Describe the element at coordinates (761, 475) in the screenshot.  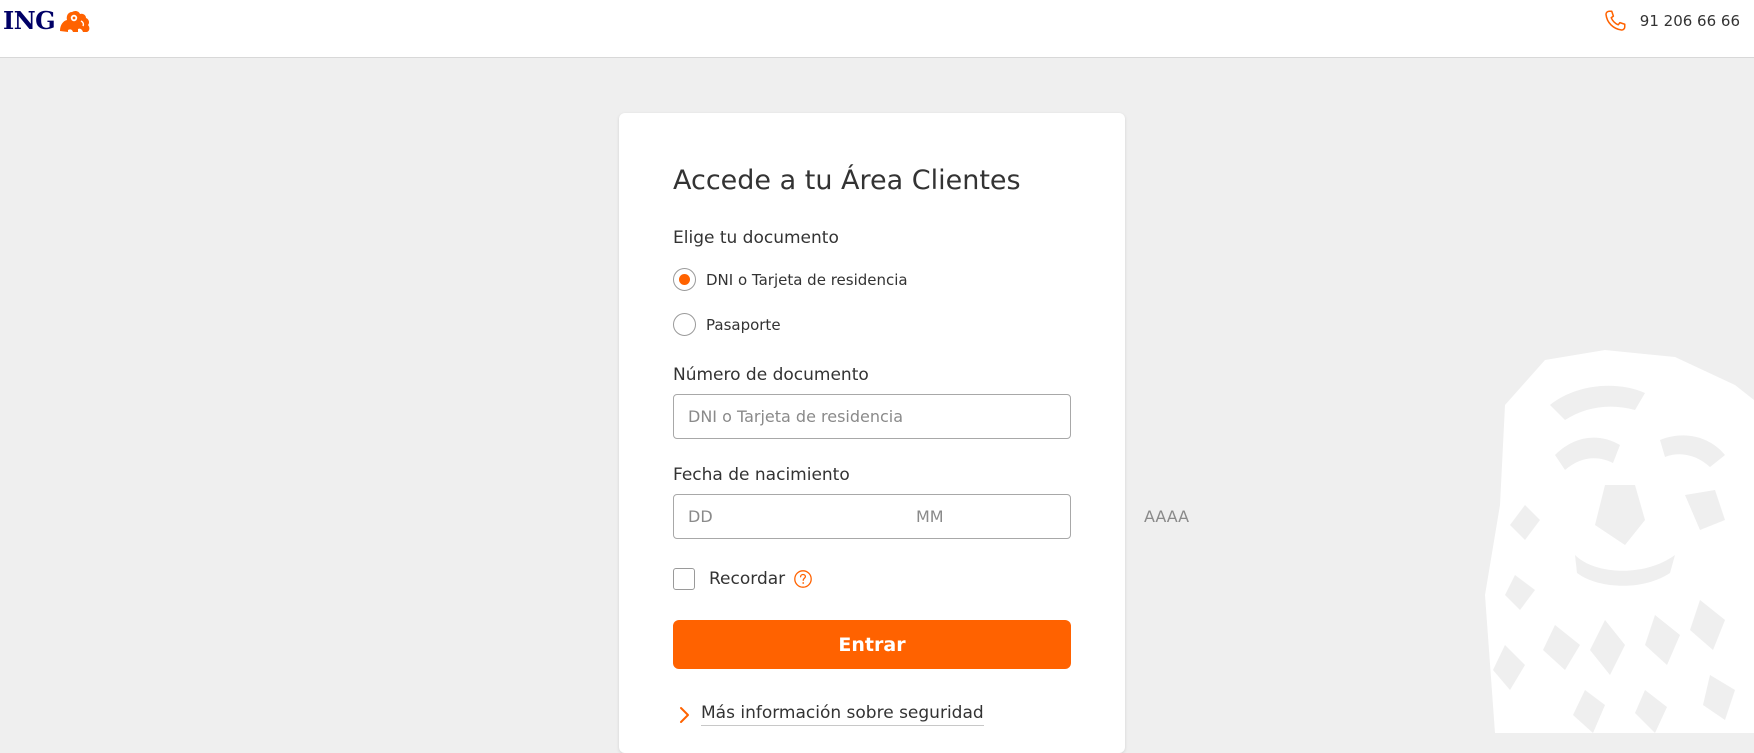
I see `birthdate-label: Fecha de nacimiento` at that location.